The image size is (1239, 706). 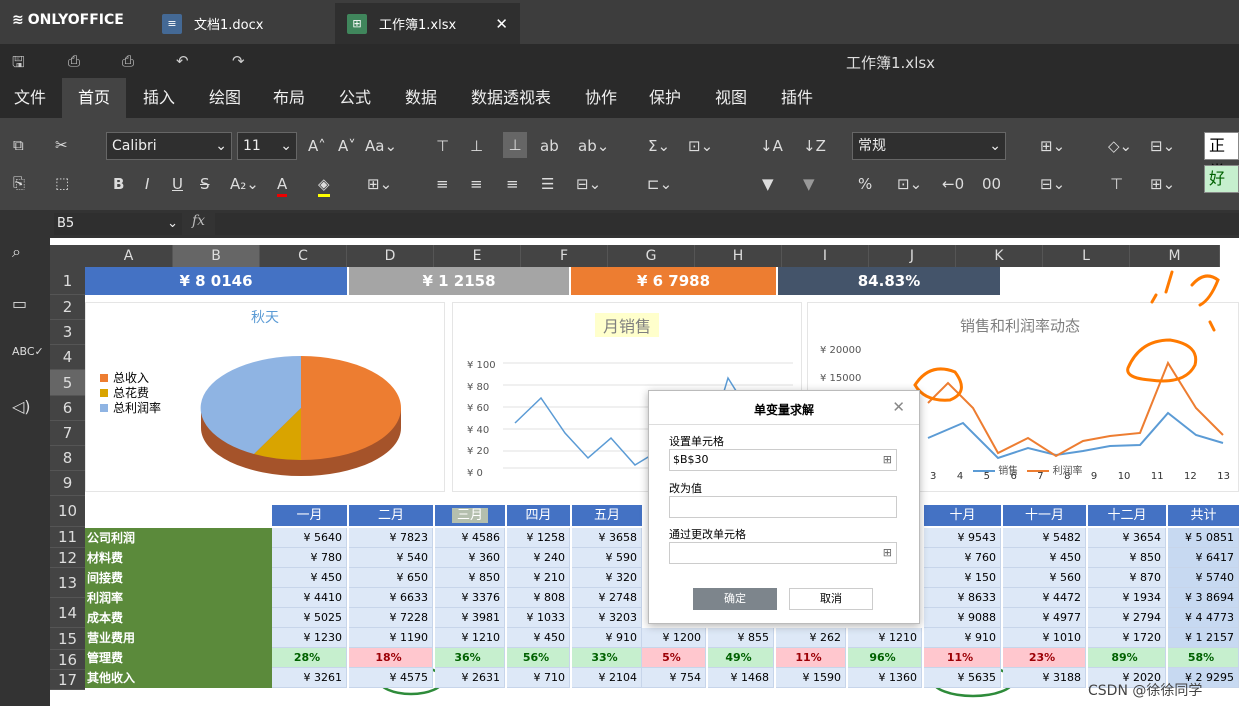 What do you see at coordinates (1127, 638) in the screenshot?
I see `table-cell: ¥ 1720` at bounding box center [1127, 638].